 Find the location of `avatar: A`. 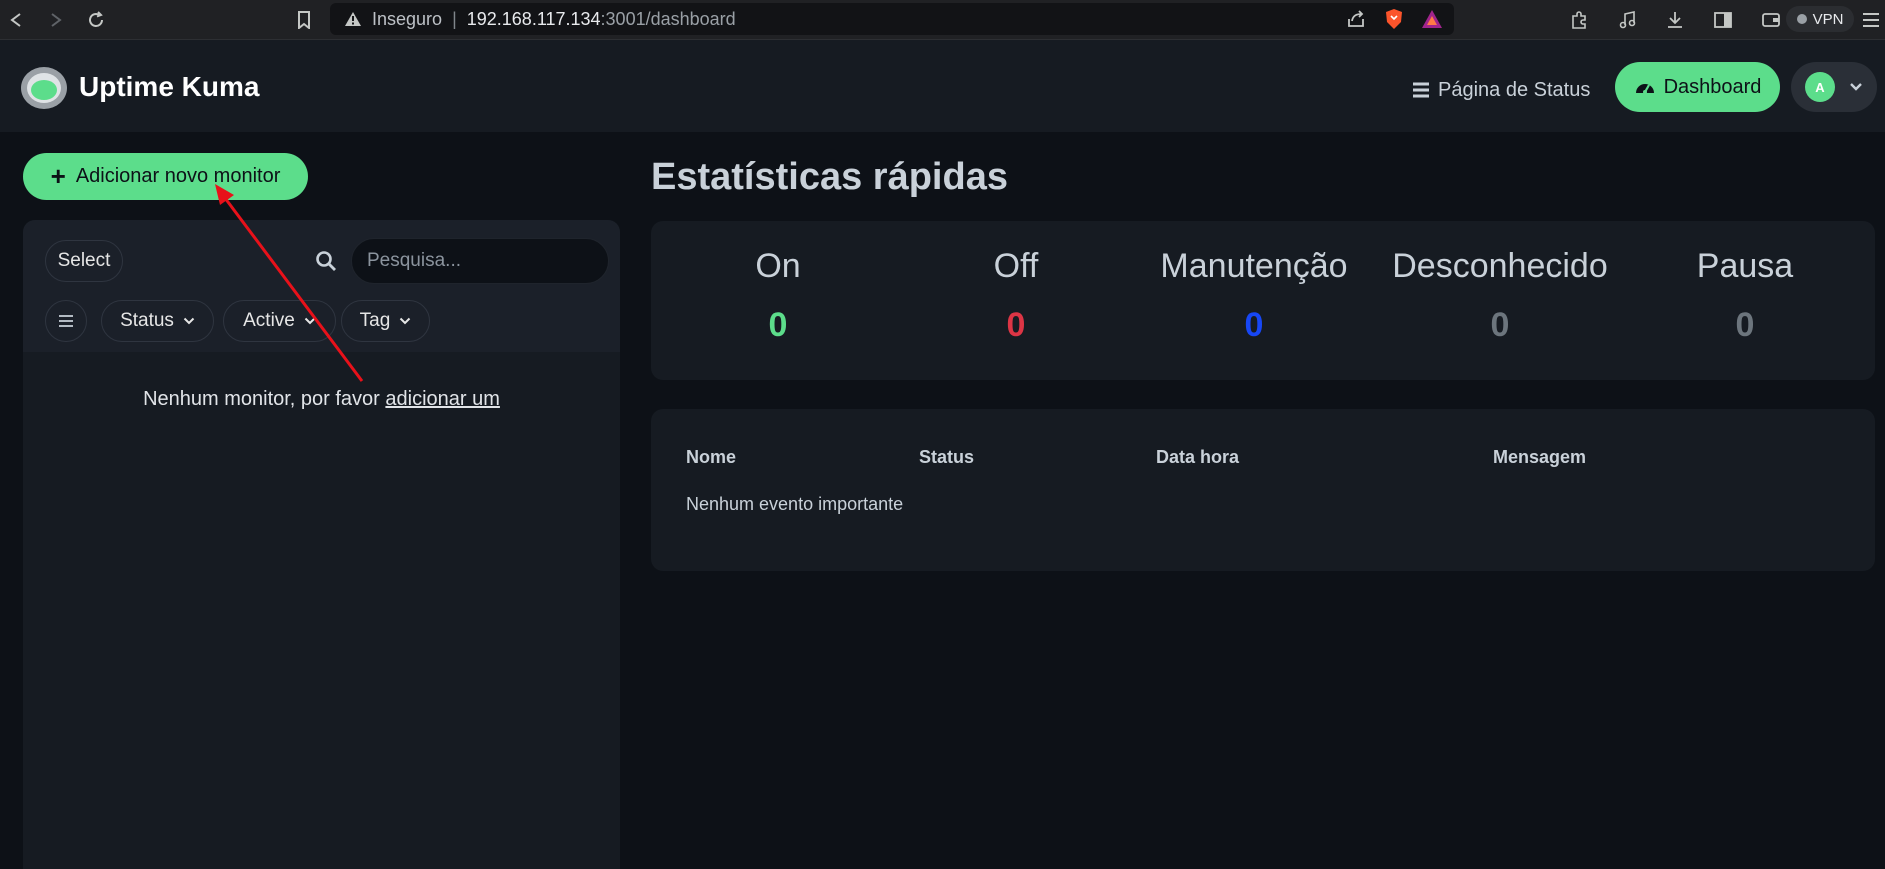

avatar: A is located at coordinates (1820, 87).